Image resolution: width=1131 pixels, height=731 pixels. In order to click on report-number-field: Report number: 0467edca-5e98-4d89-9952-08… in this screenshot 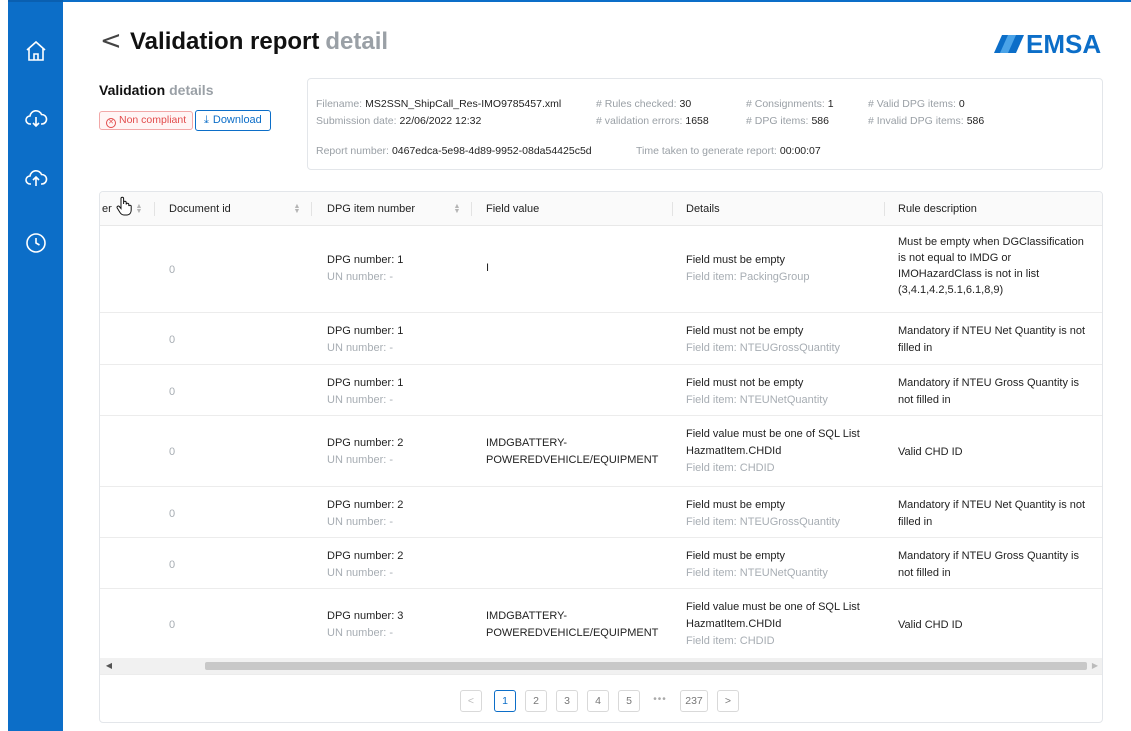, I will do `click(454, 151)`.